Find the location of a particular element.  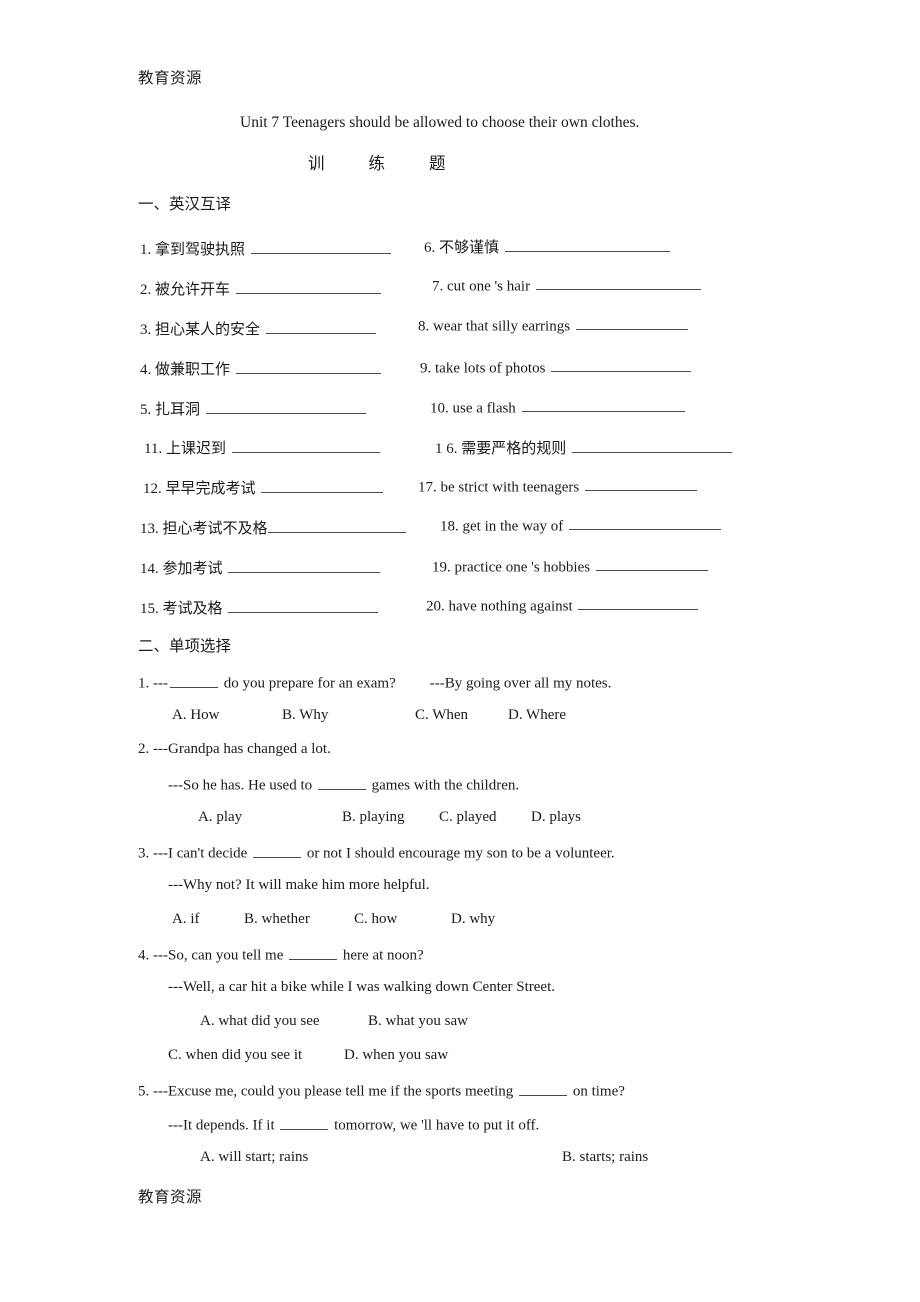

mc-2-option-b: B. playing is located at coordinates (390, 817).